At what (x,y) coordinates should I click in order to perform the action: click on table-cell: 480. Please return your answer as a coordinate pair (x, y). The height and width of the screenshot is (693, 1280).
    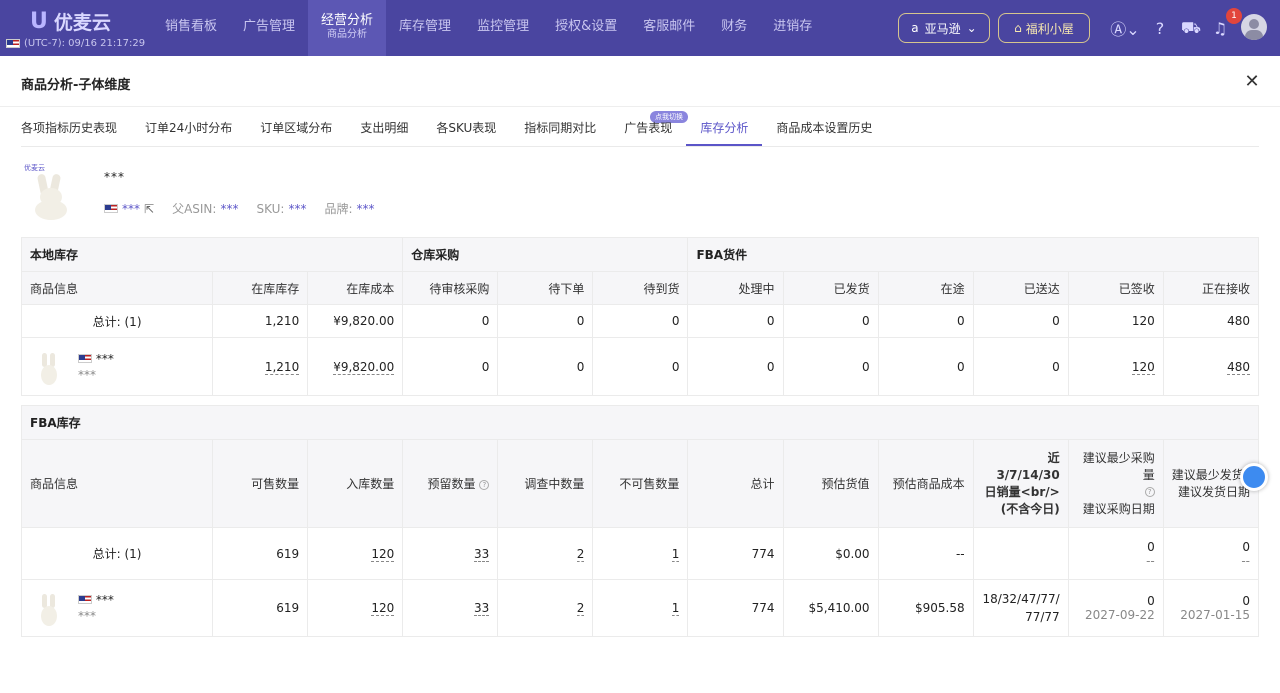
    Looking at the image, I should click on (1211, 366).